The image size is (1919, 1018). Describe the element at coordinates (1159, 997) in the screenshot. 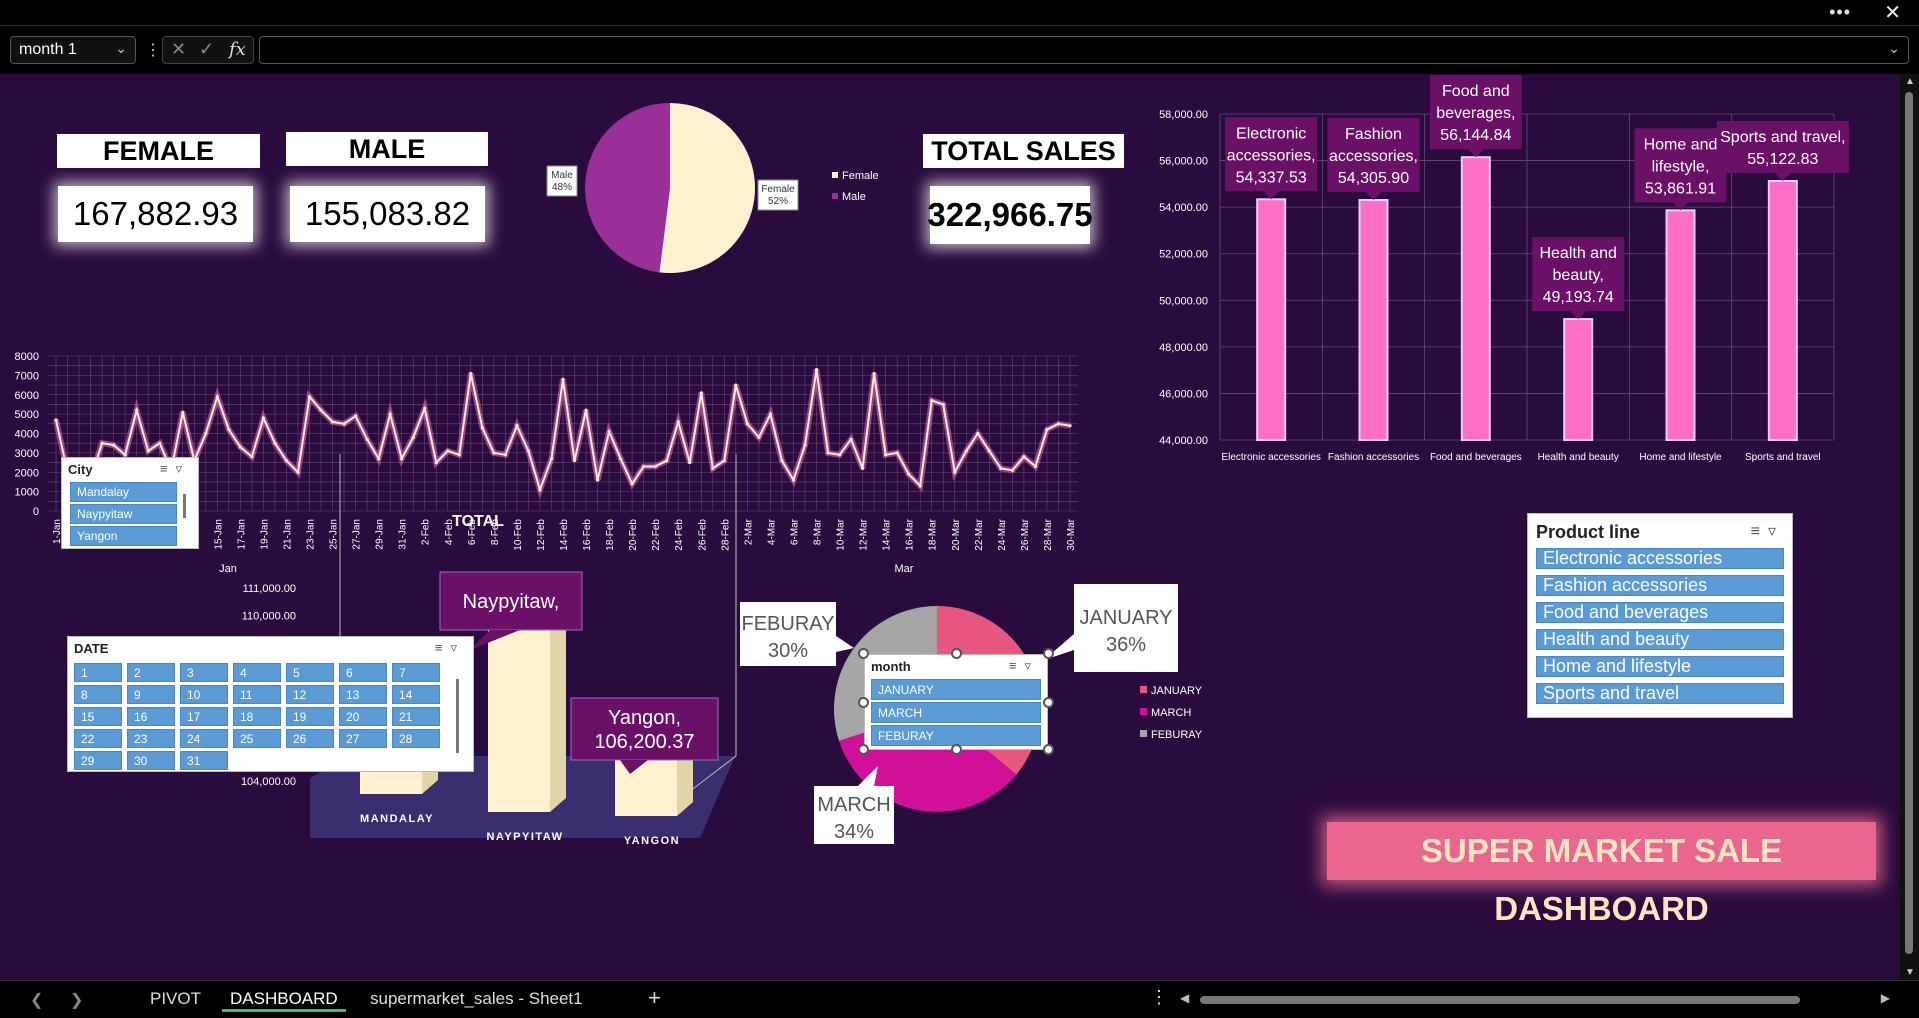

I see `tab-options-icon: ⋮` at that location.